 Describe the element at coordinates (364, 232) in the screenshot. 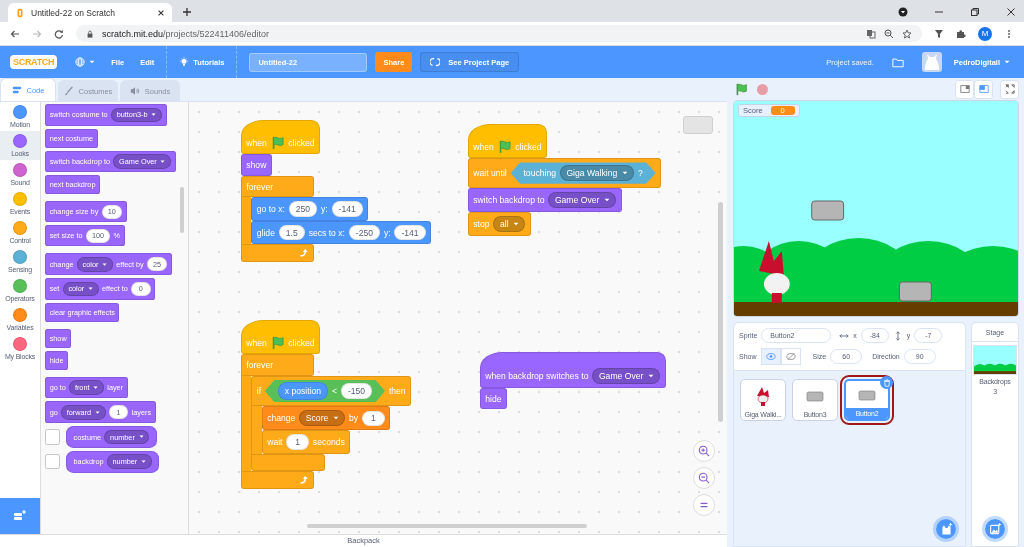

I see `number-input: -250` at that location.